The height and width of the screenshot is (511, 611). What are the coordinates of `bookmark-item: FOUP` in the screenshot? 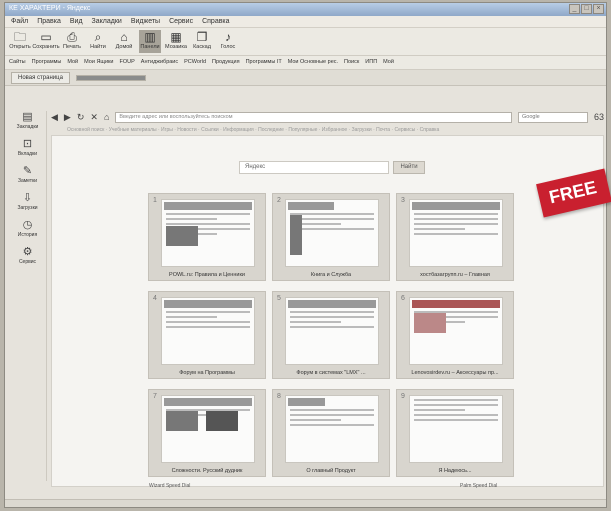 It's located at (127, 62).